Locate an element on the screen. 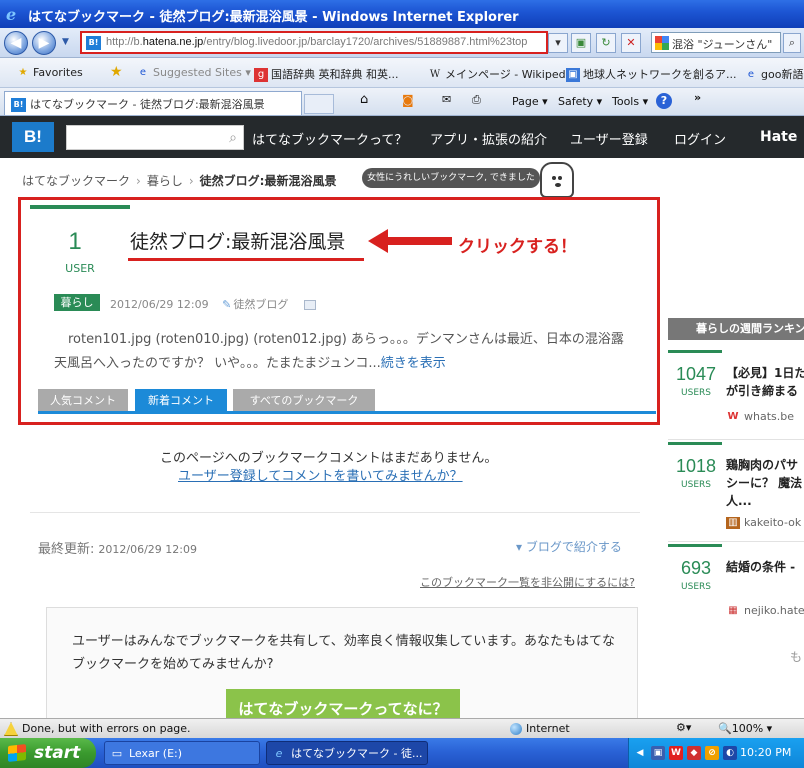 This screenshot has width=804, height=768. drive-icon: ▭ is located at coordinates (117, 753).